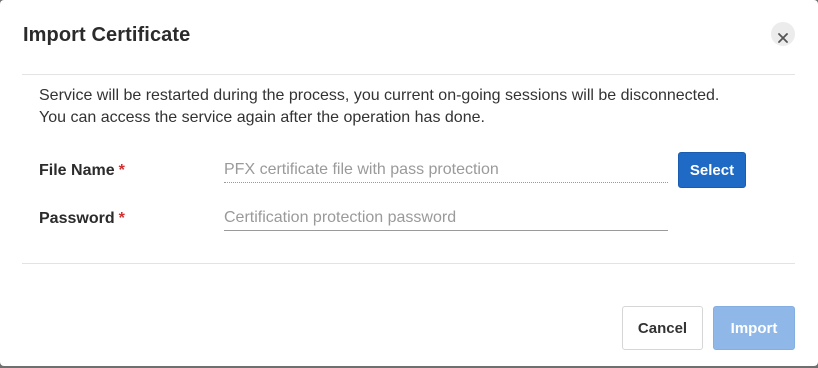 The image size is (818, 368). I want to click on footer-divider, so click(408, 263).